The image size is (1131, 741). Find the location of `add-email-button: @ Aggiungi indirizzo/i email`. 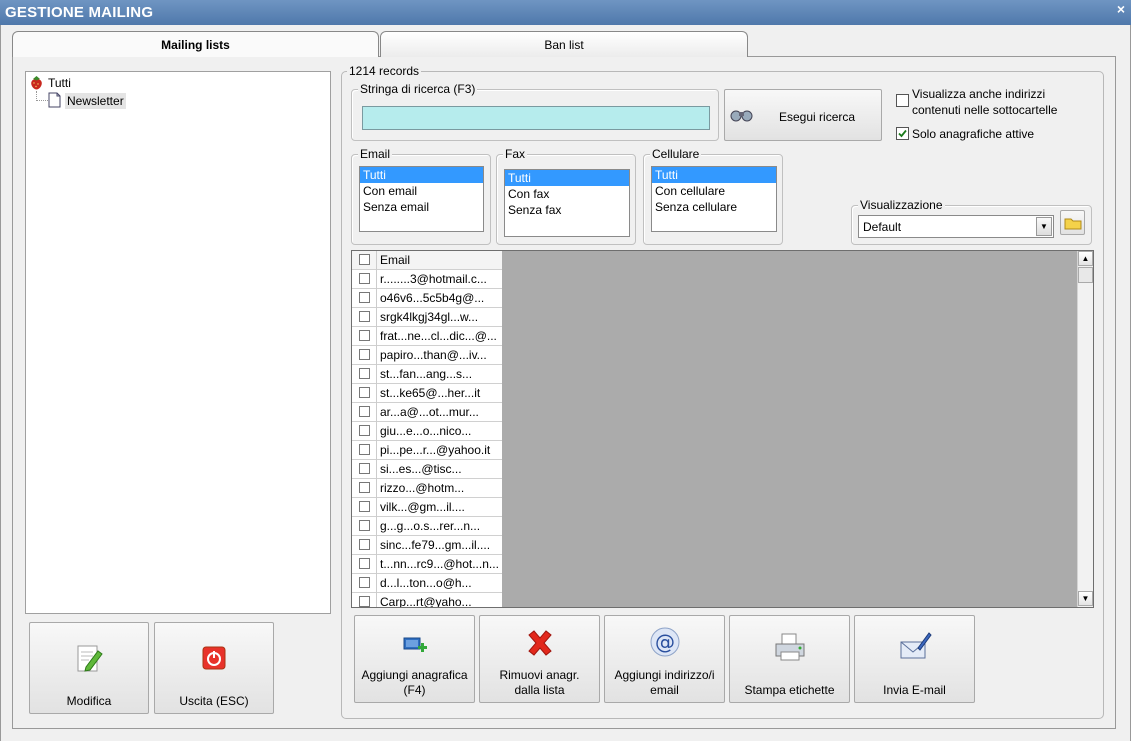

add-email-button: @ Aggiungi indirizzo/i email is located at coordinates (664, 659).